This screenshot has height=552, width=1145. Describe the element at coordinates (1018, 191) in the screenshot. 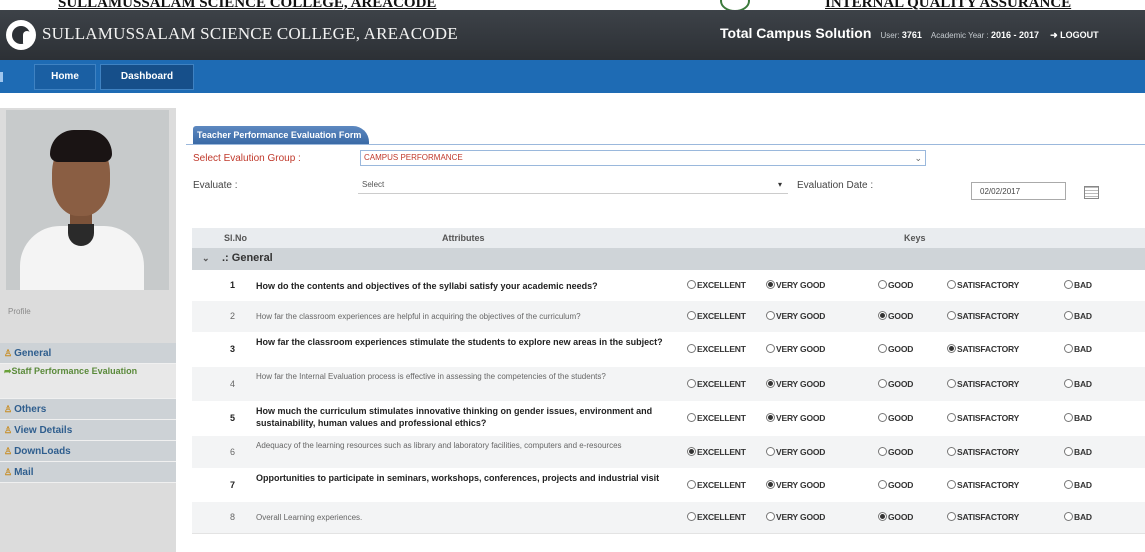

I see `evaluation-date-input: 02/02/2017` at that location.